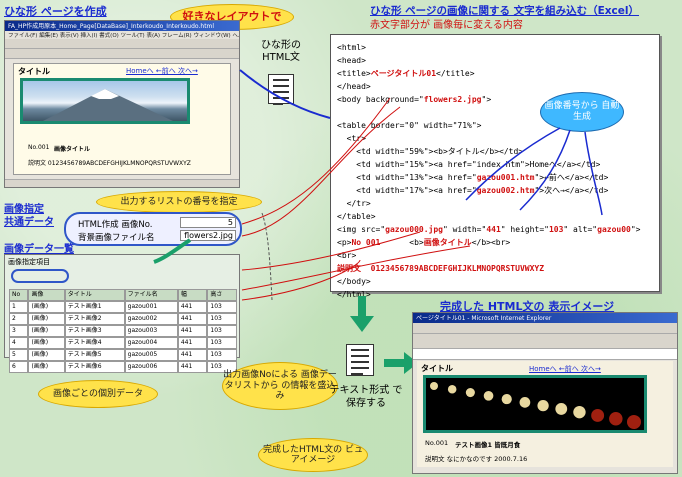 The image size is (682, 477). What do you see at coordinates (360, 360) in the screenshot?
I see `text-save-doc-icon` at bounding box center [360, 360].